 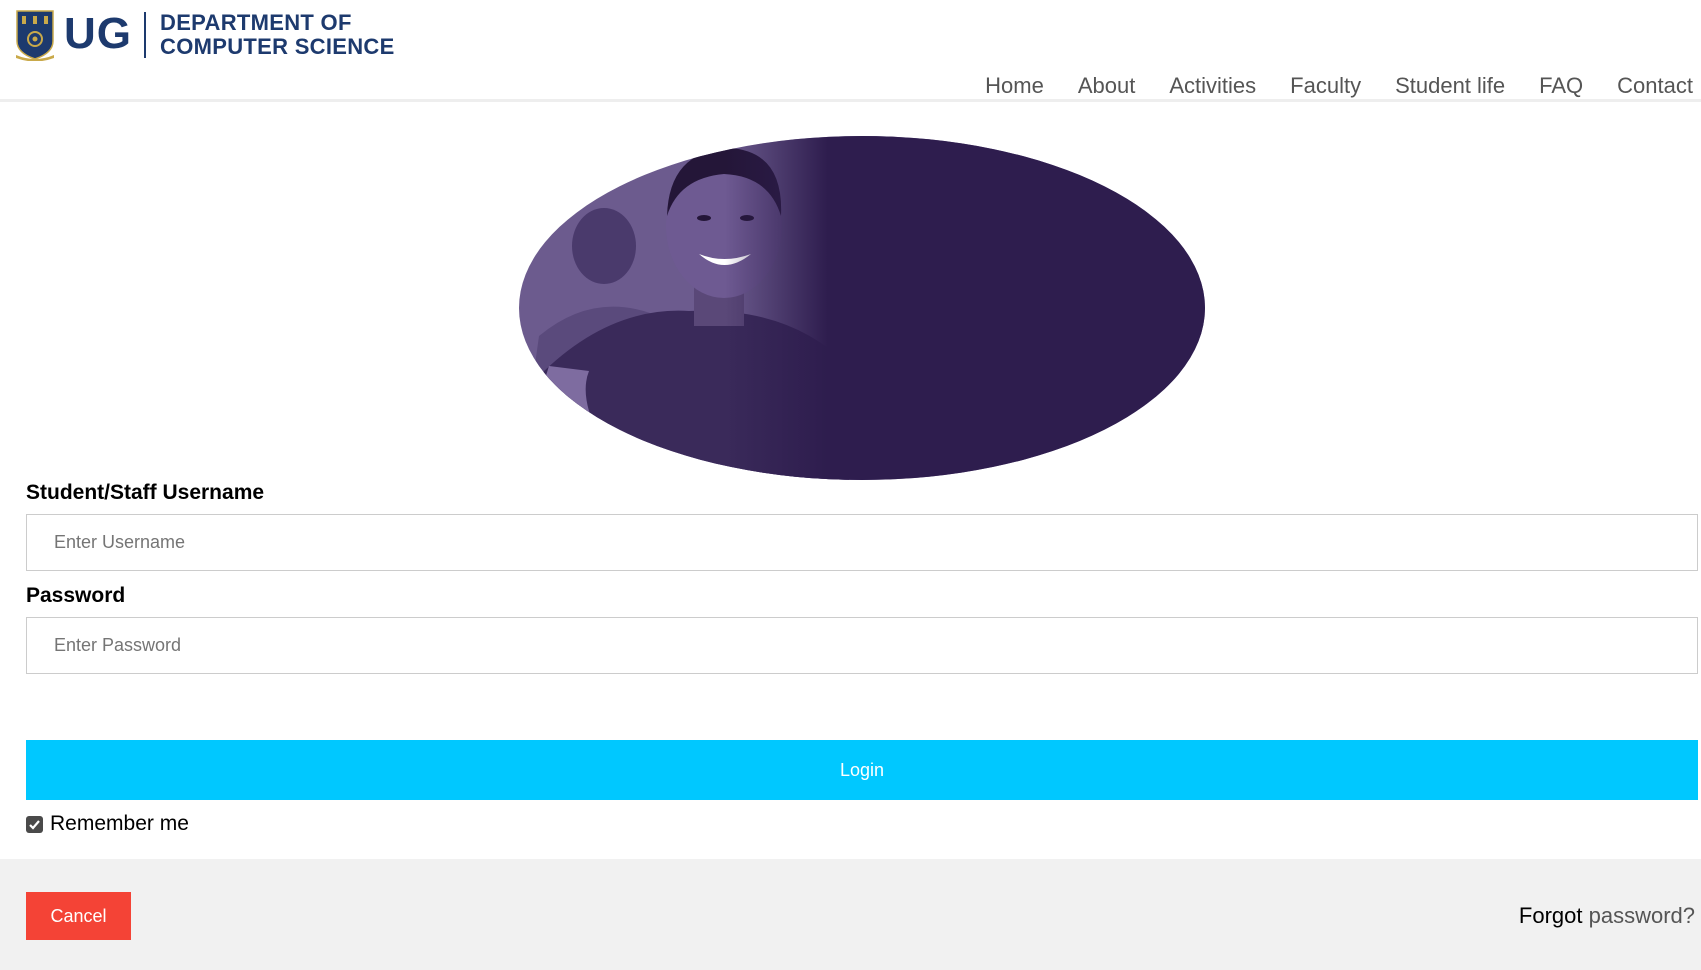 What do you see at coordinates (1107, 86) in the screenshot?
I see `nav-about: About` at bounding box center [1107, 86].